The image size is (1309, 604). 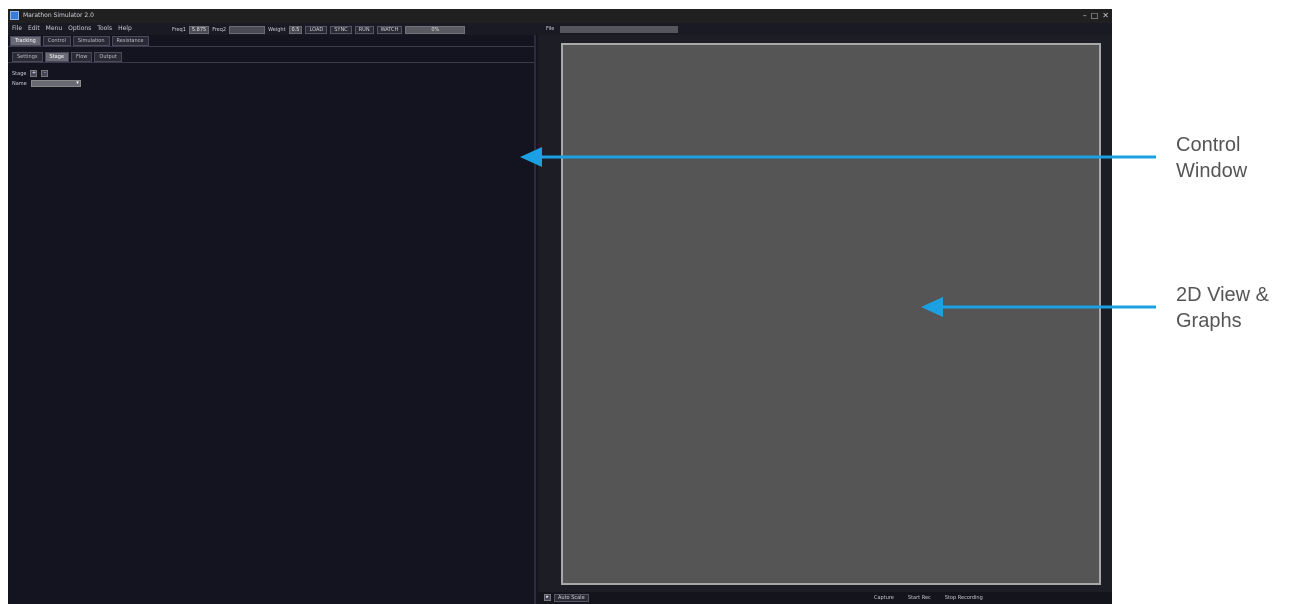 I want to click on freq1-combo: 5.875, so click(x=199, y=30).